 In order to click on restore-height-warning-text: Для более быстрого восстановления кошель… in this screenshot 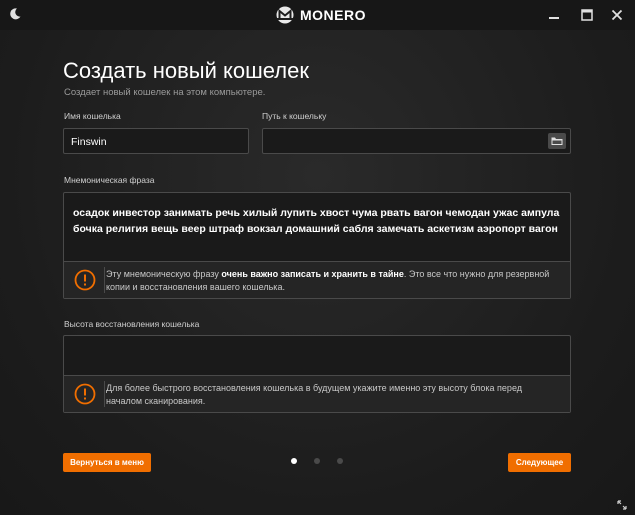, I will do `click(314, 394)`.